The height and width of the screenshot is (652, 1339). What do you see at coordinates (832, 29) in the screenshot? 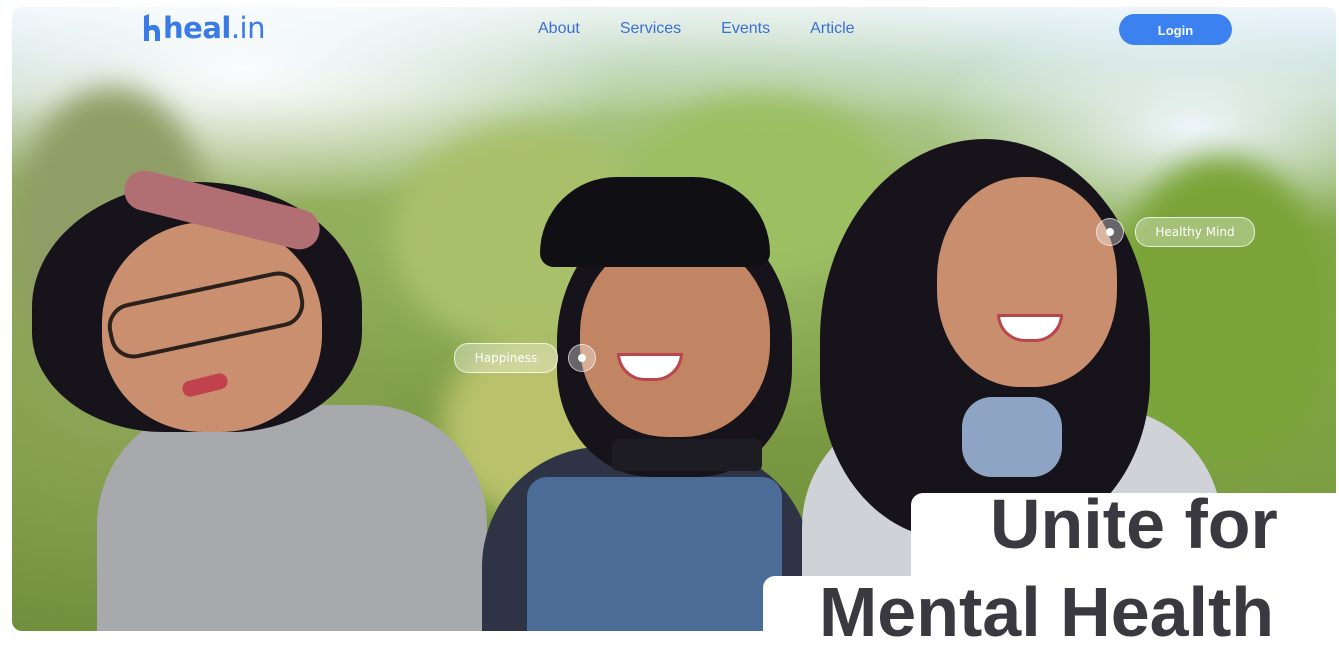
I see `nav-link-article: Article` at bounding box center [832, 29].